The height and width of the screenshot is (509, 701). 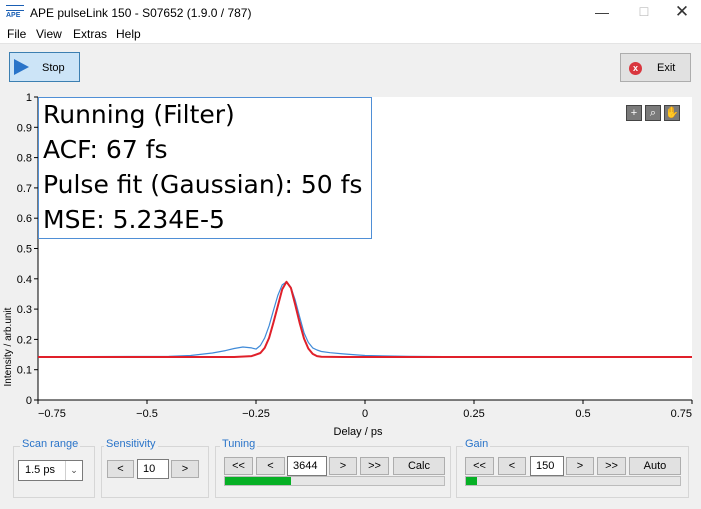 I want to click on x-tick-label: 0.5, so click(x=582, y=414).